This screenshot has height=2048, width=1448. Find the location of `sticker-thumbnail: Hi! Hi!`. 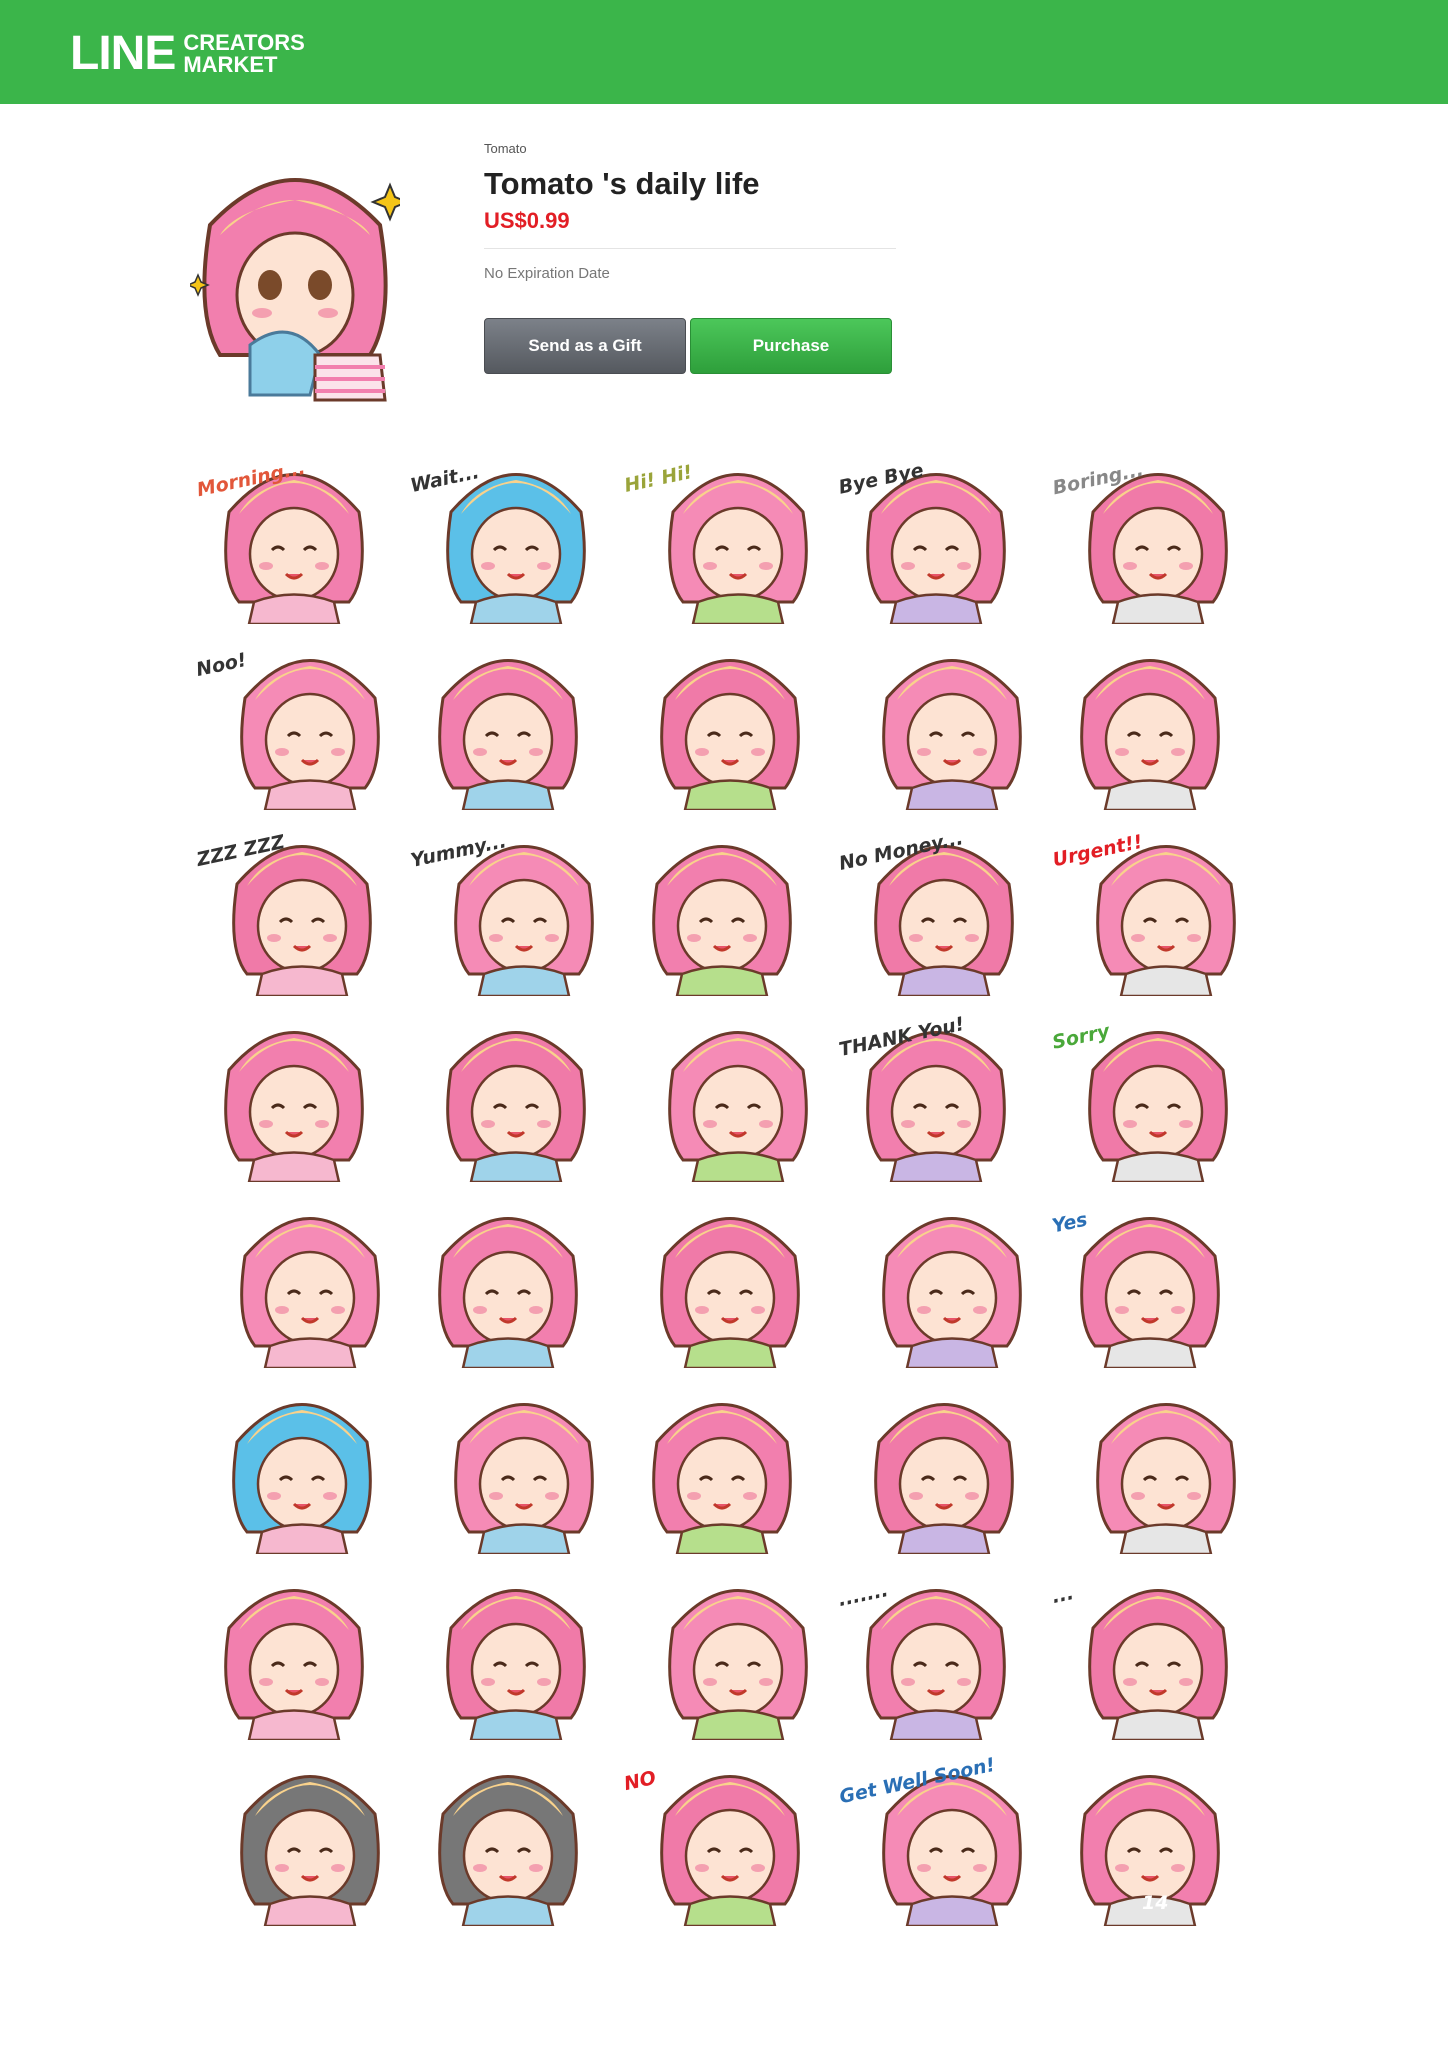

sticker-thumbnail: Hi! Hi! is located at coordinates (725, 533).